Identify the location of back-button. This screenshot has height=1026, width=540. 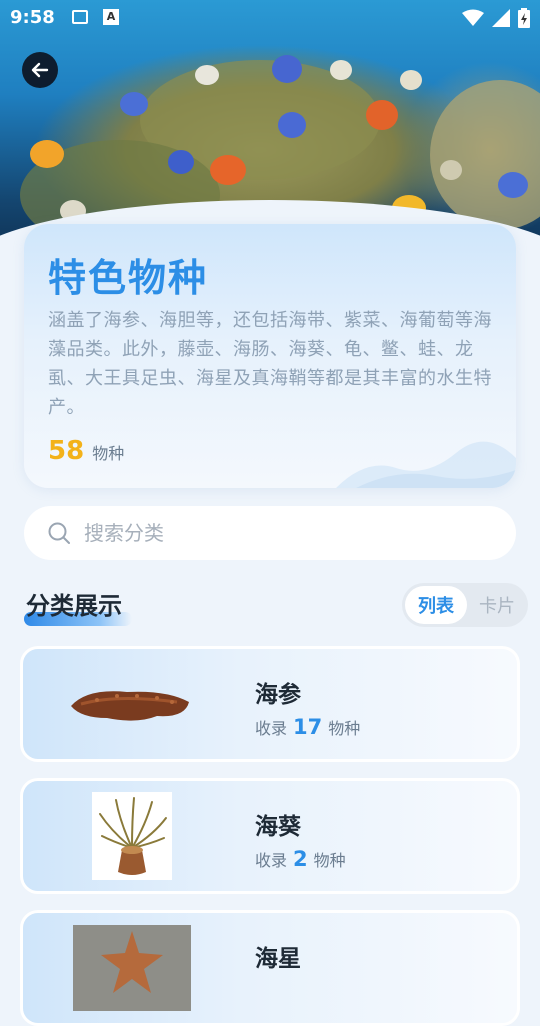
(40, 70).